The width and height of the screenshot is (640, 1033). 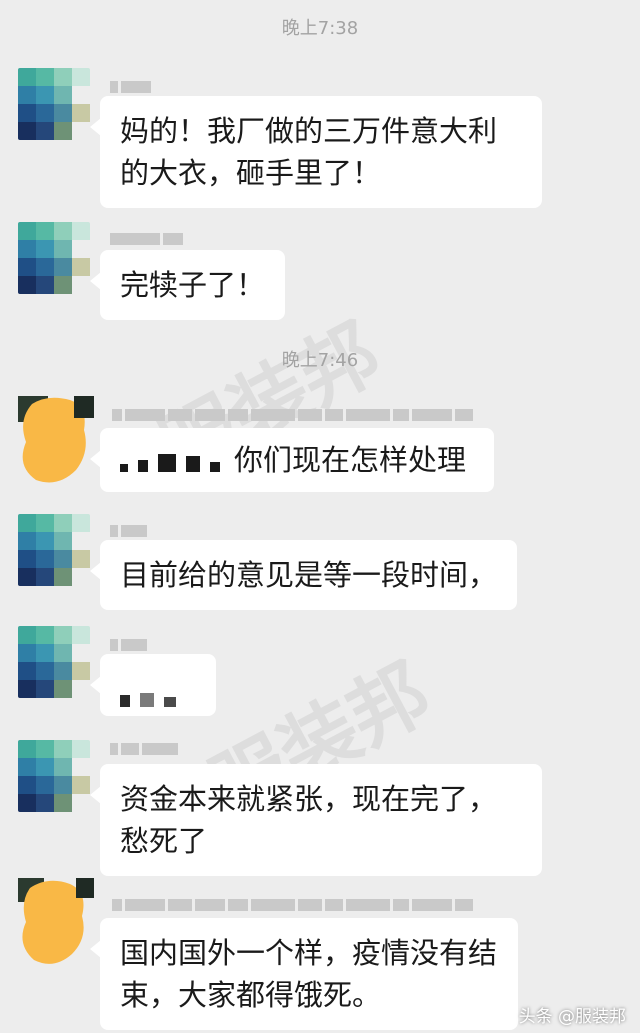 What do you see at coordinates (153, 697) in the screenshot?
I see `blurred-content` at bounding box center [153, 697].